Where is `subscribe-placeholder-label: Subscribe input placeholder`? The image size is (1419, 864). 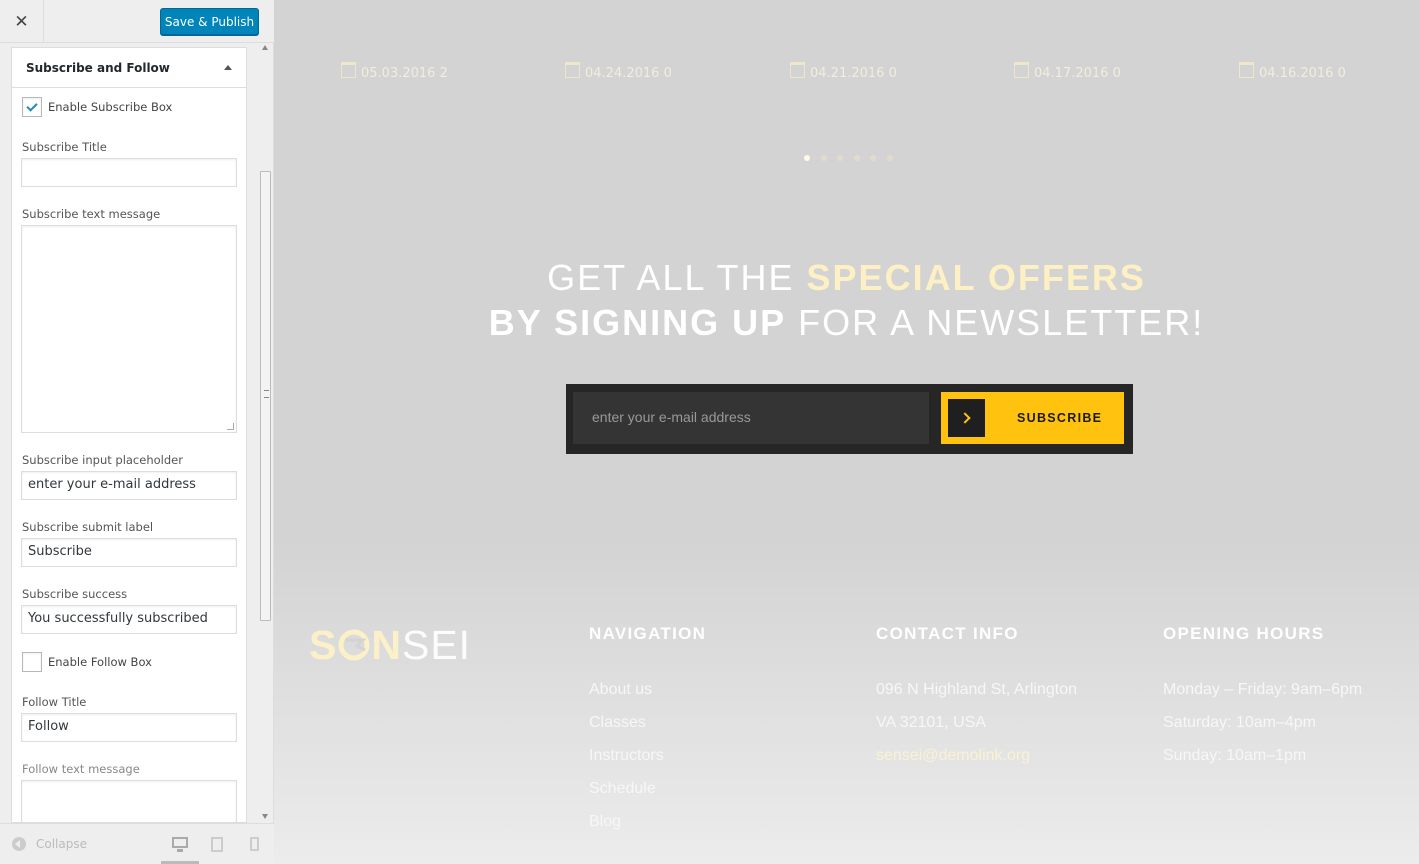 subscribe-placeholder-label: Subscribe input placeholder is located at coordinates (102, 460).